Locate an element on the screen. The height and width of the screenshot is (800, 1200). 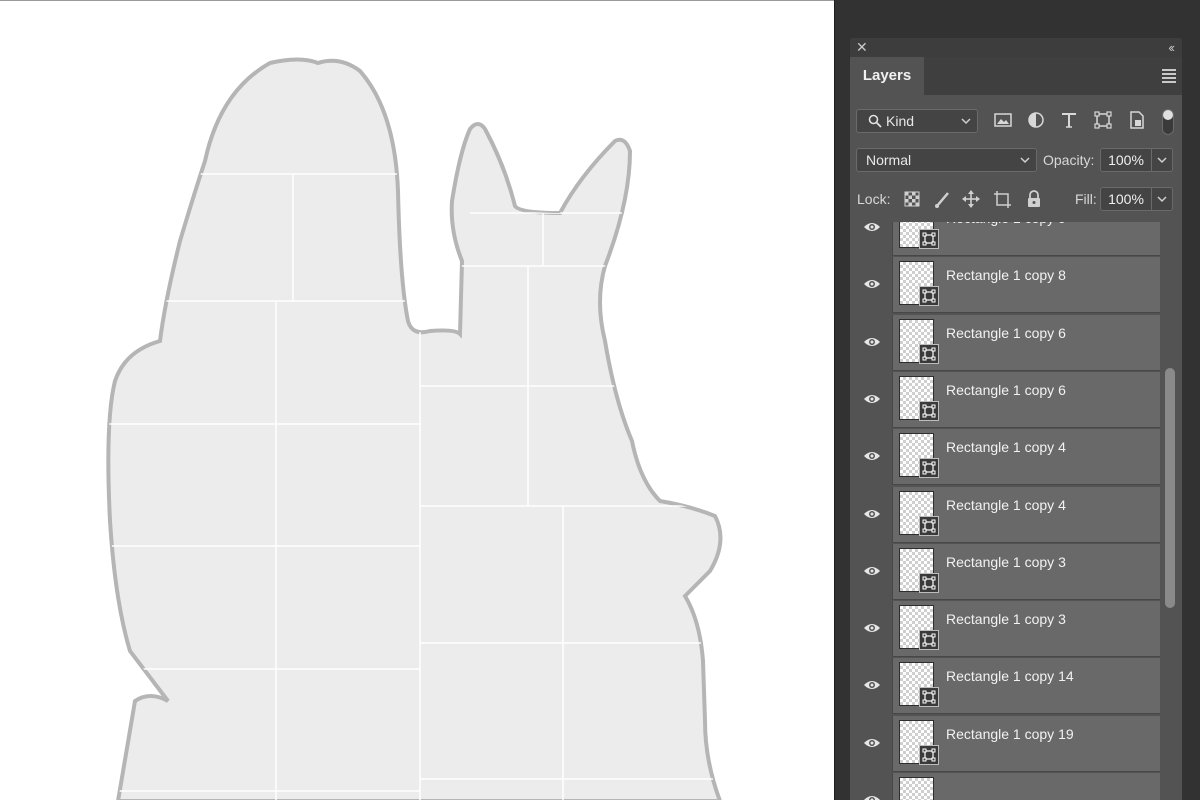
layer-body: Rectangle 1 copy 19 is located at coordinates (1026, 743).